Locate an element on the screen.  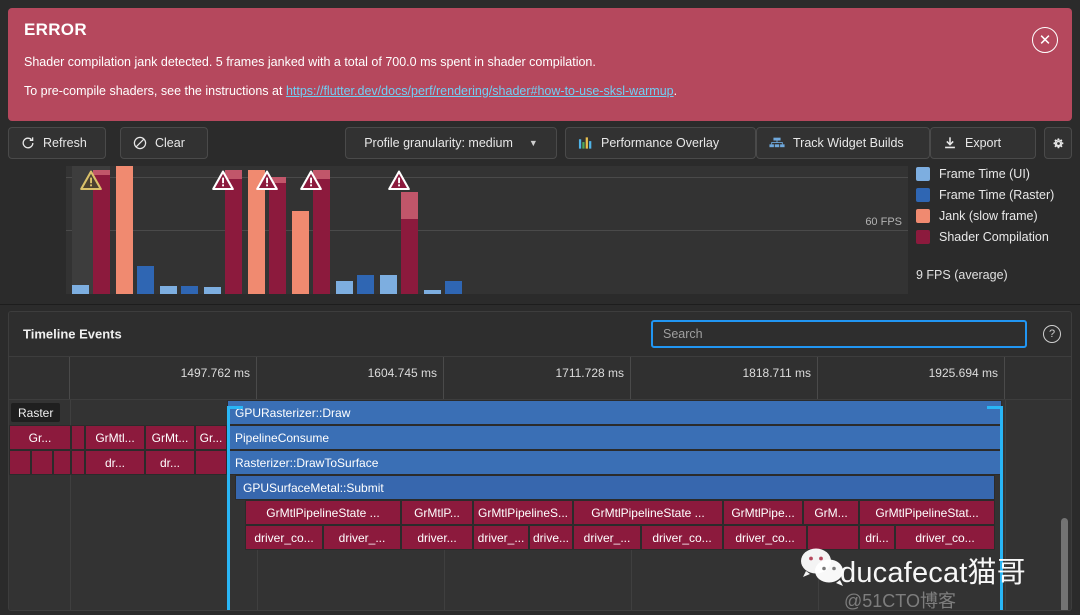
profile-granularity-dropdown: Profile granularity: medium ▼ is located at coordinates (451, 143).